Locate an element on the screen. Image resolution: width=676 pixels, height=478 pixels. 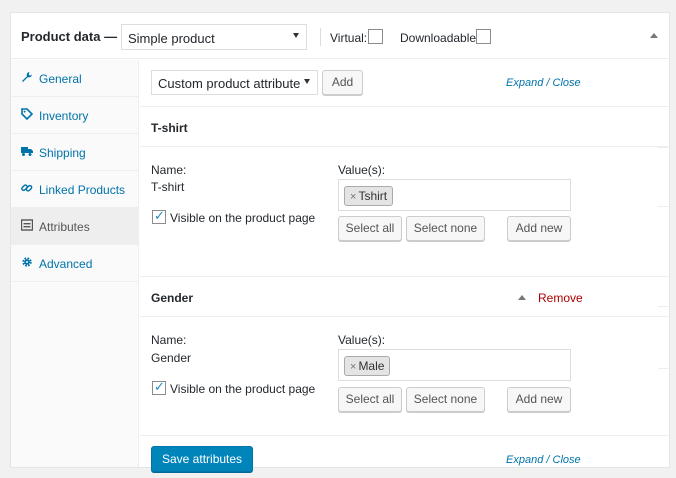
gear-icon is located at coordinates (27, 262).